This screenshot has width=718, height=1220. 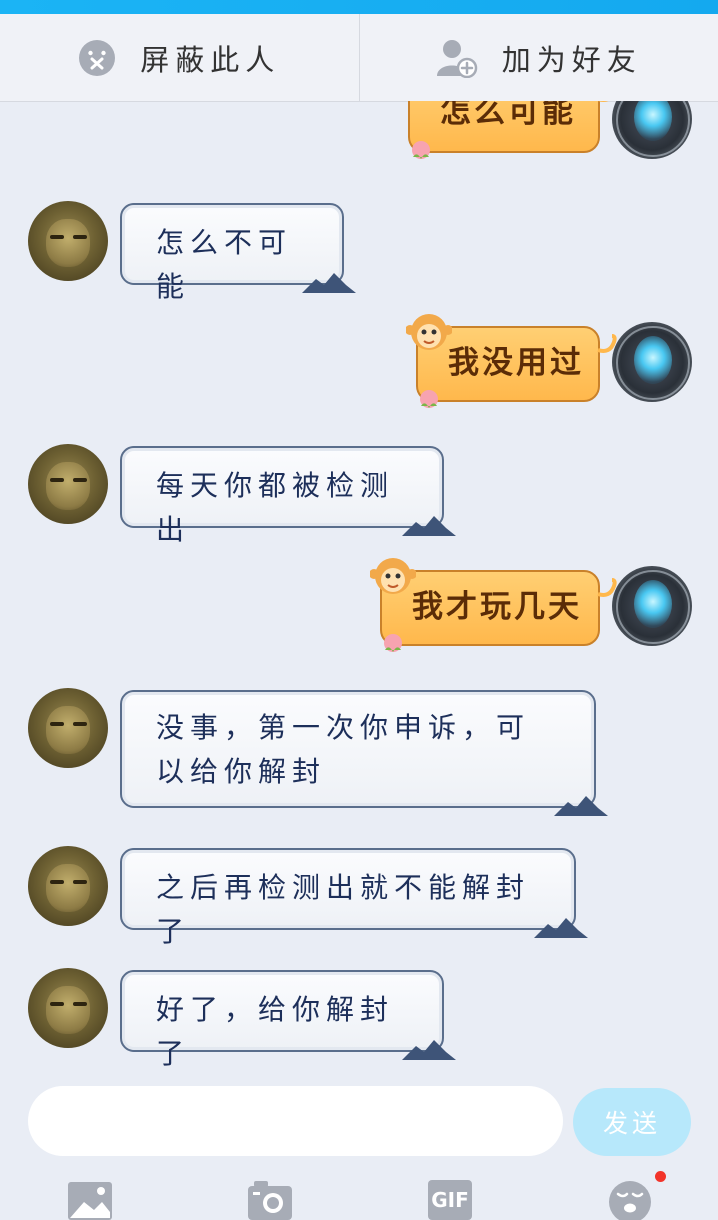 I want to click on message-composer: 发送 GIF, so click(x=359, y=1143).